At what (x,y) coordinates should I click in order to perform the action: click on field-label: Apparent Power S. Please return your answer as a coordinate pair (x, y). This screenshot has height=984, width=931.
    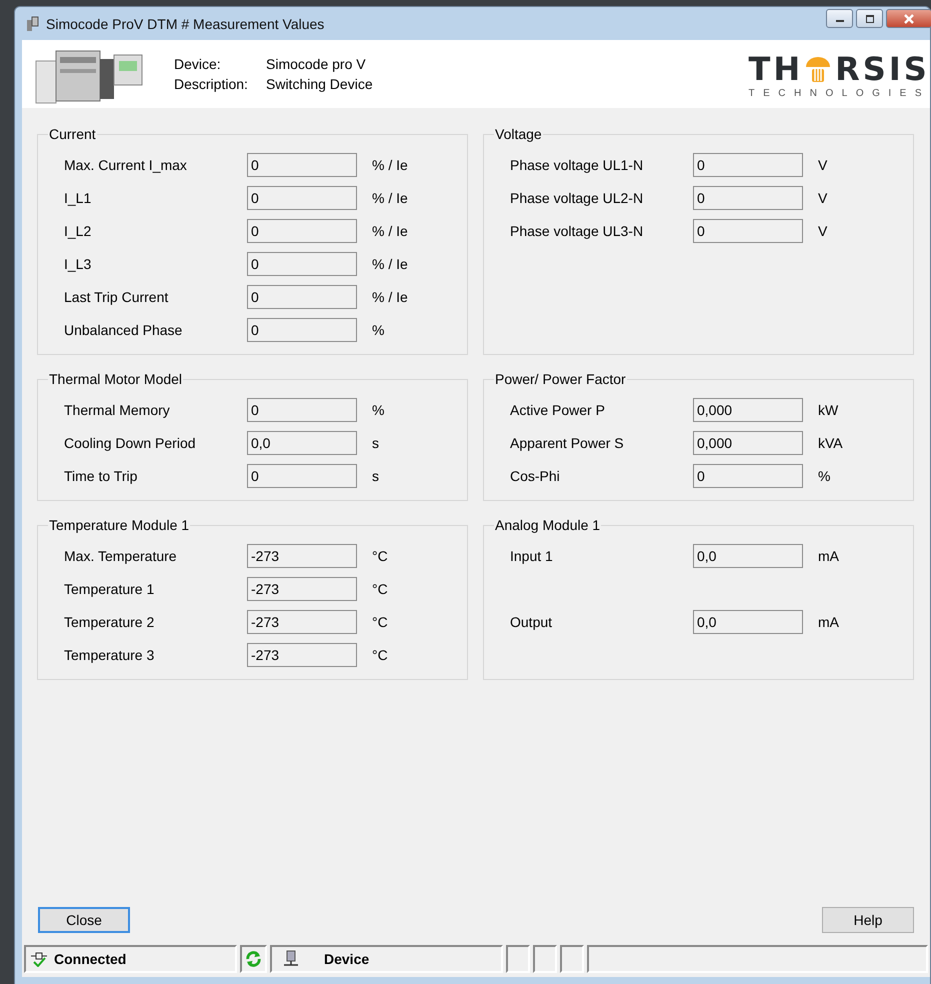
    Looking at the image, I should click on (567, 442).